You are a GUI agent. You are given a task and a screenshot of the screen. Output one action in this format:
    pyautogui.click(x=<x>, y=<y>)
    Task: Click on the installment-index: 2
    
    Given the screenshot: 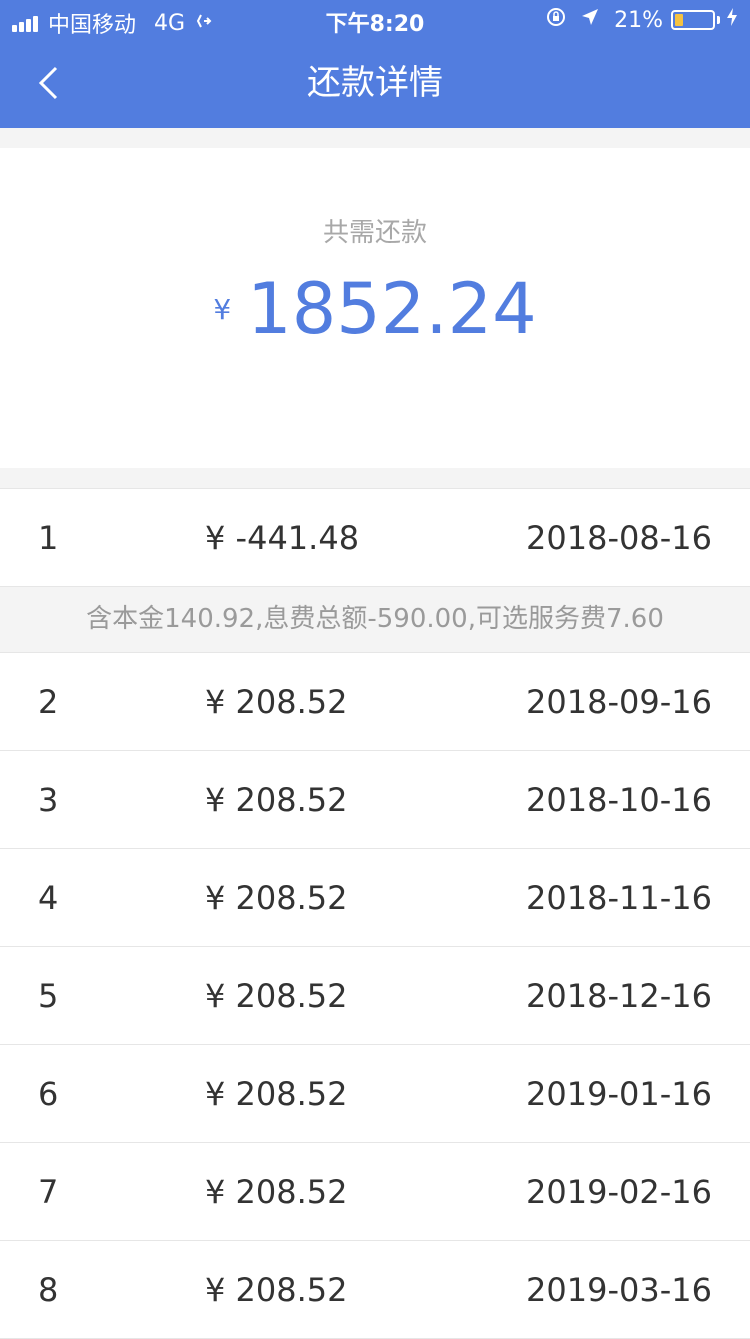 What is the action you would take?
    pyautogui.click(x=48, y=702)
    